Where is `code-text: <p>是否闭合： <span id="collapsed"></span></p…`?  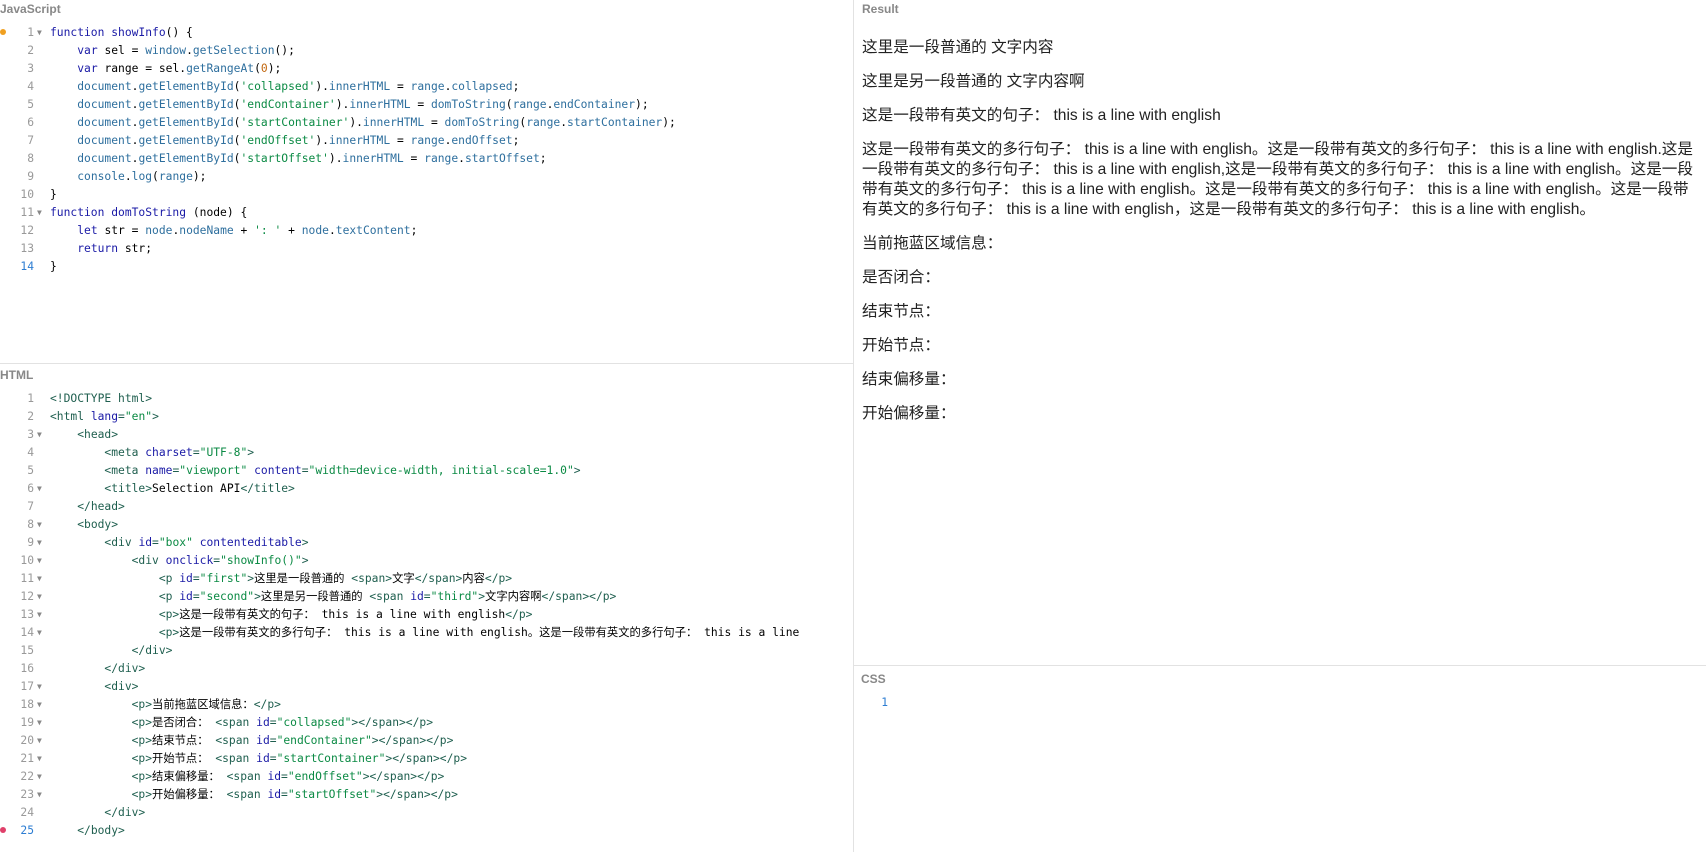
code-text: <p>是否闭合： <span id="collapsed"></span></p… is located at coordinates (241, 723).